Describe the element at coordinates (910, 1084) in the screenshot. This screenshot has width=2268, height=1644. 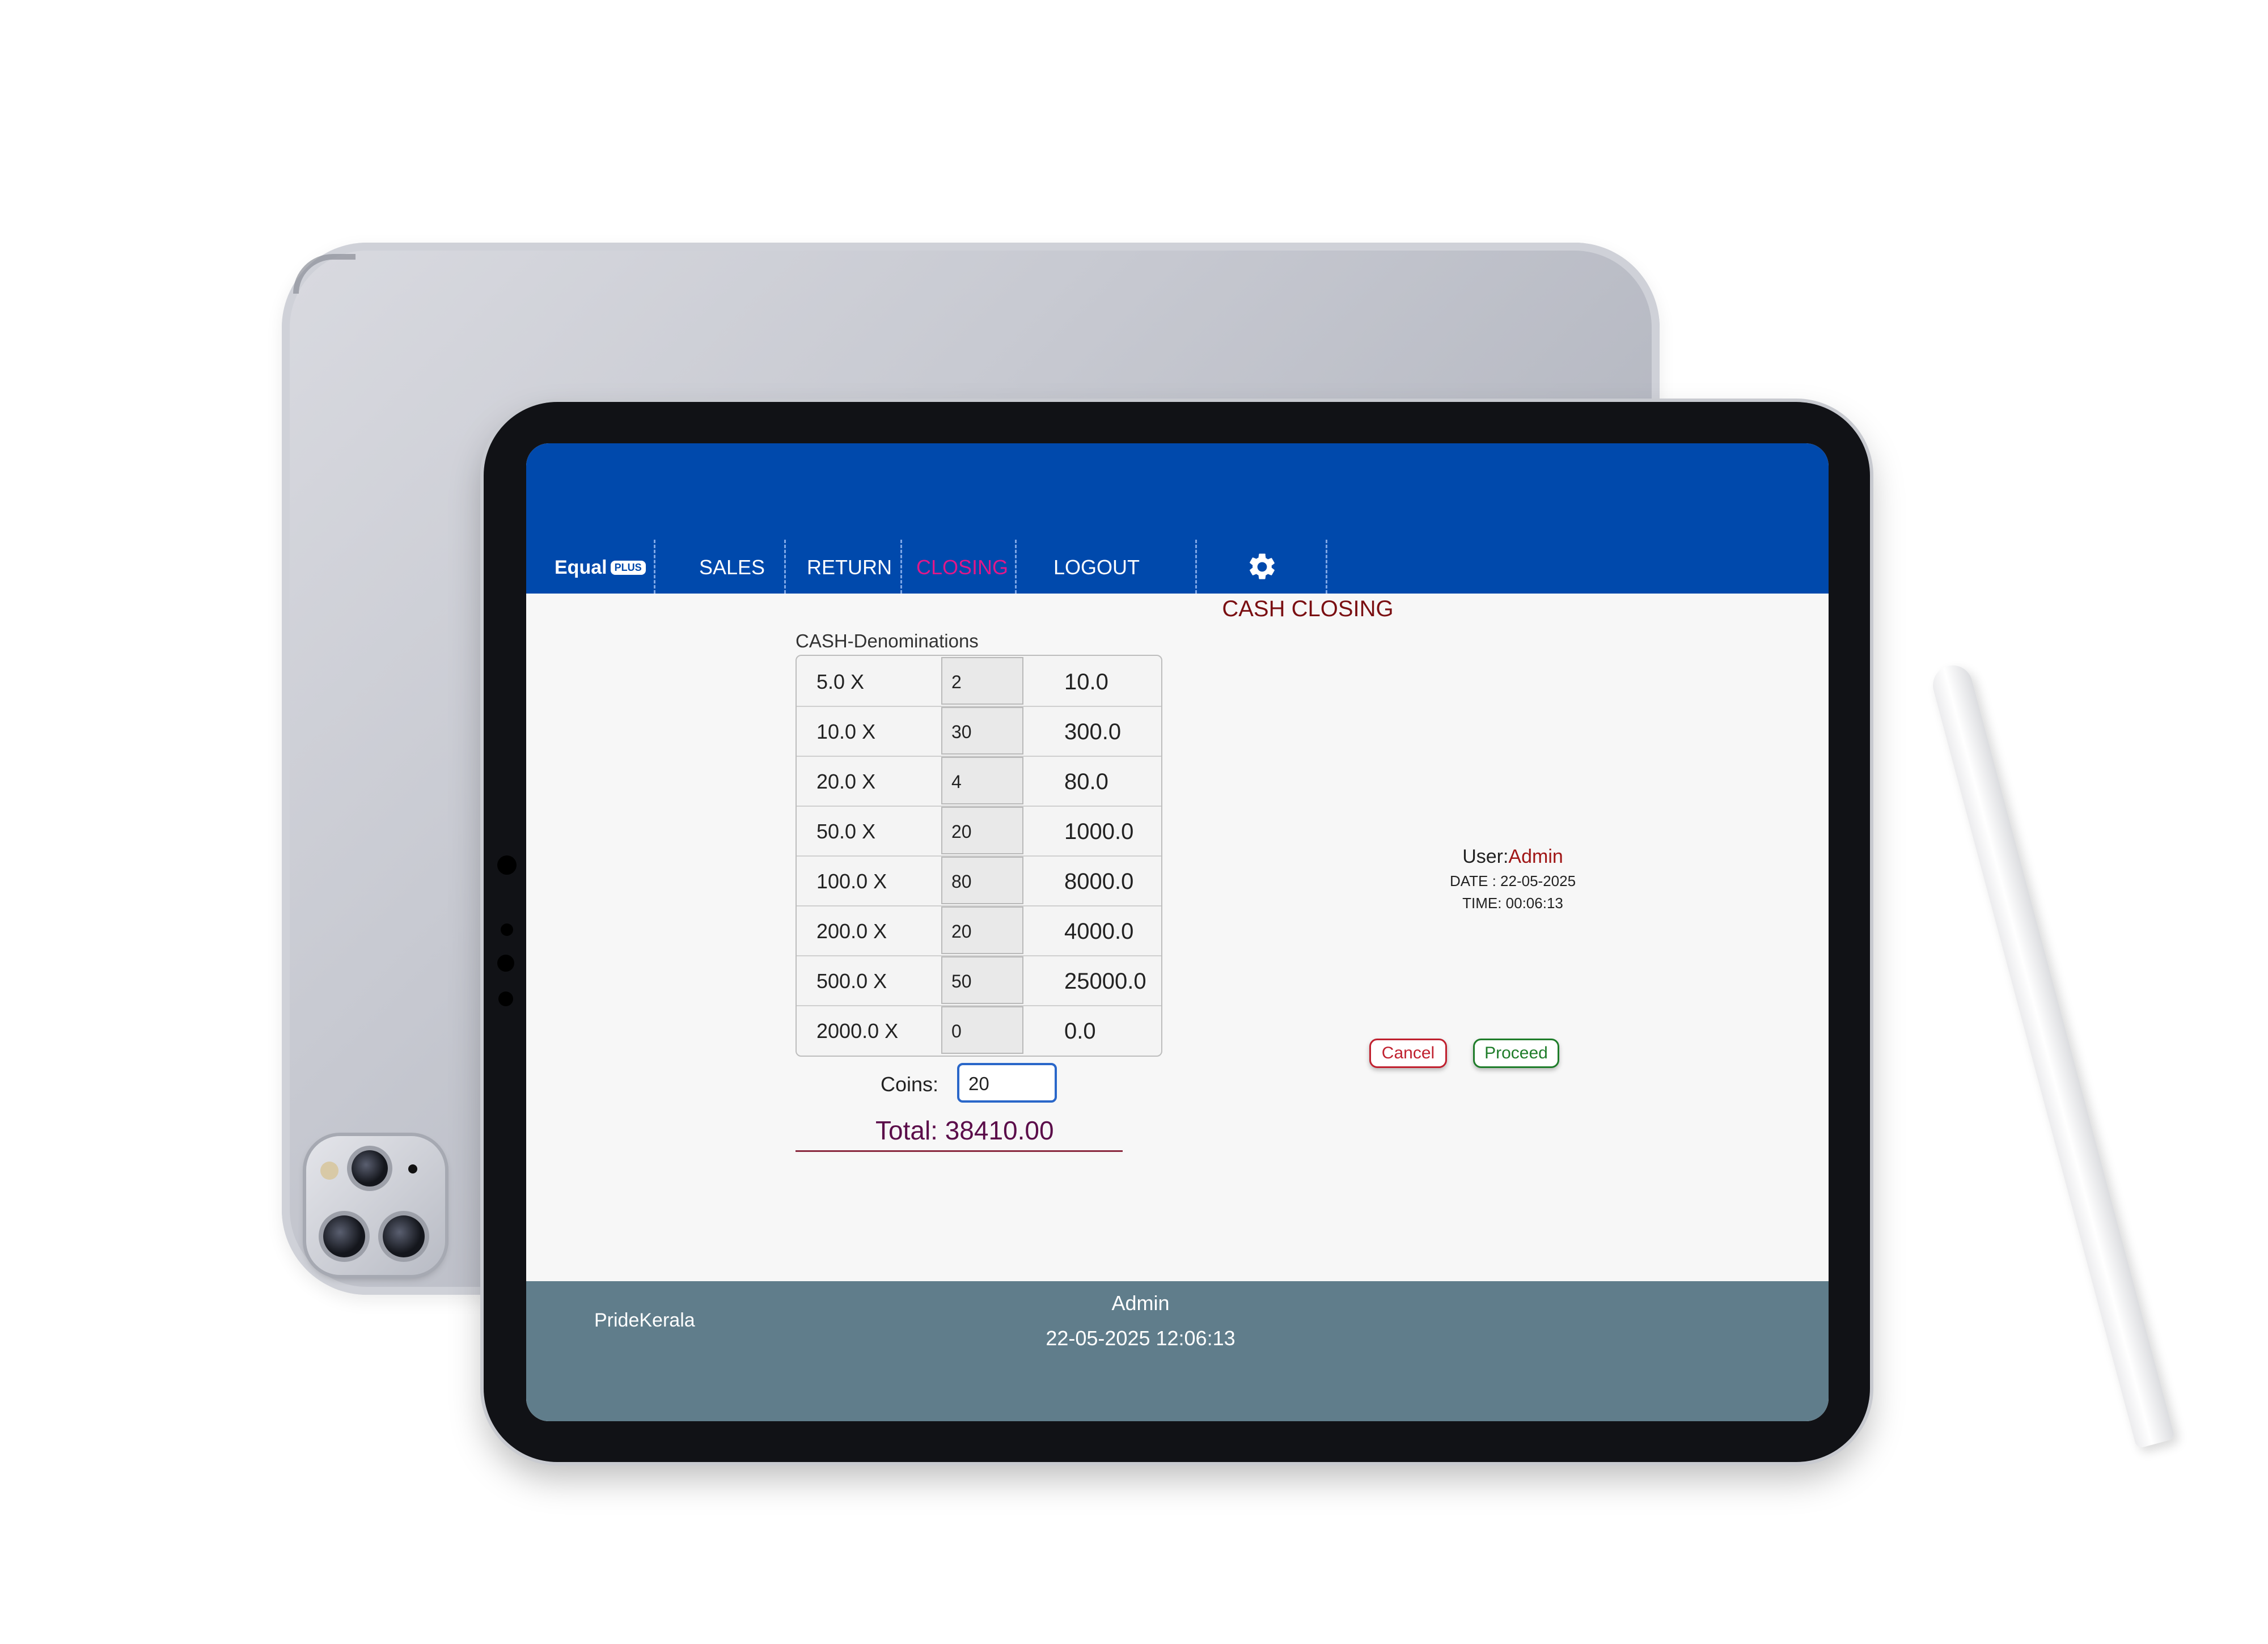
I see `coins-label: Coins:` at that location.